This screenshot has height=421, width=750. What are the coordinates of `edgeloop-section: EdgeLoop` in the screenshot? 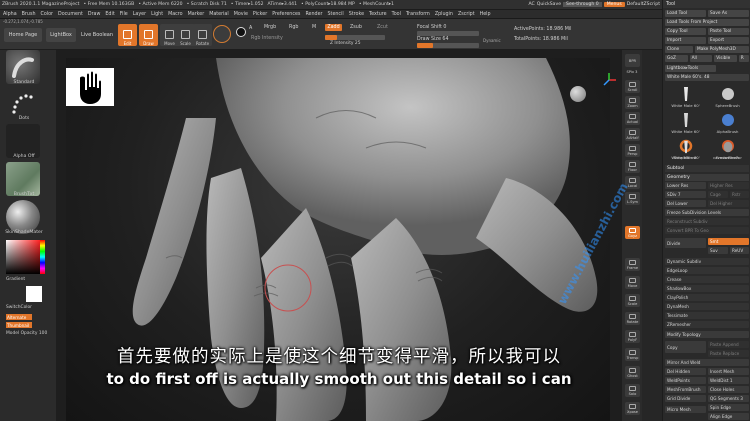 It's located at (707, 270).